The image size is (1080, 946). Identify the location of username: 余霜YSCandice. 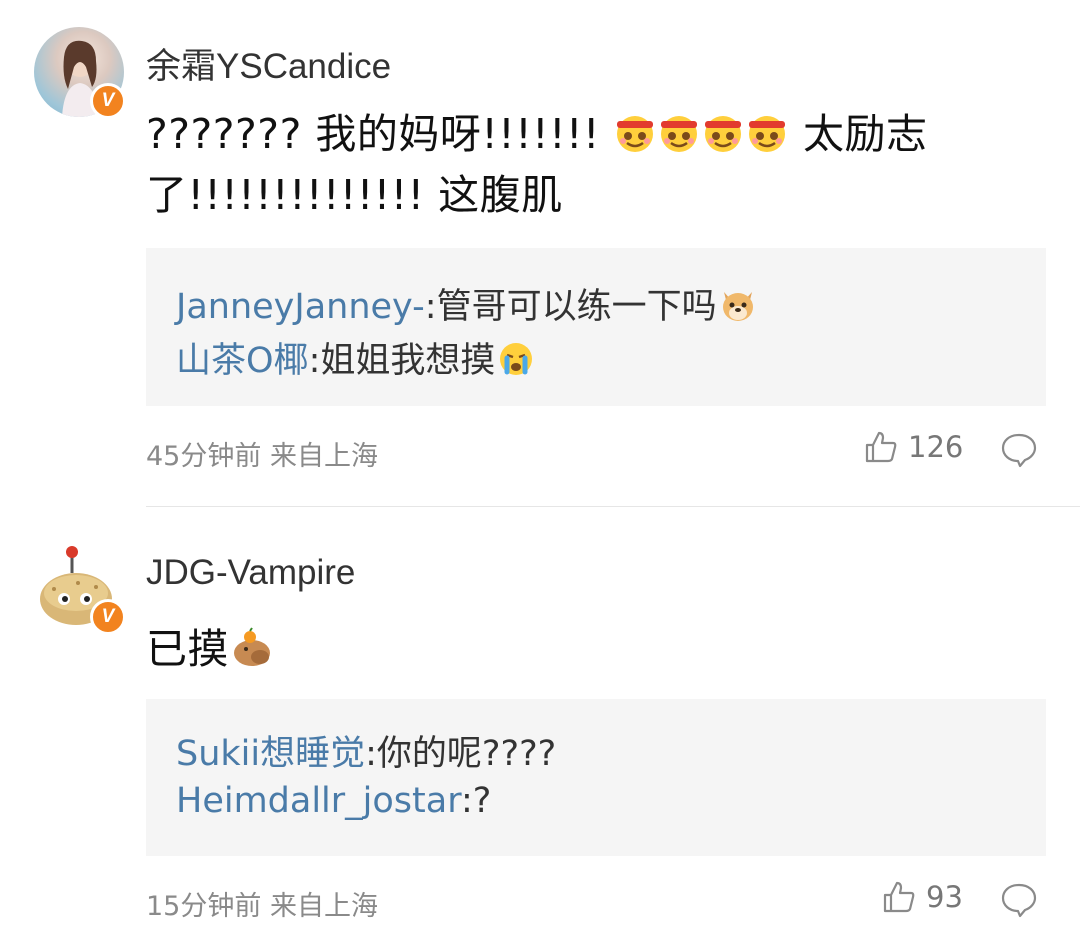
(268, 63).